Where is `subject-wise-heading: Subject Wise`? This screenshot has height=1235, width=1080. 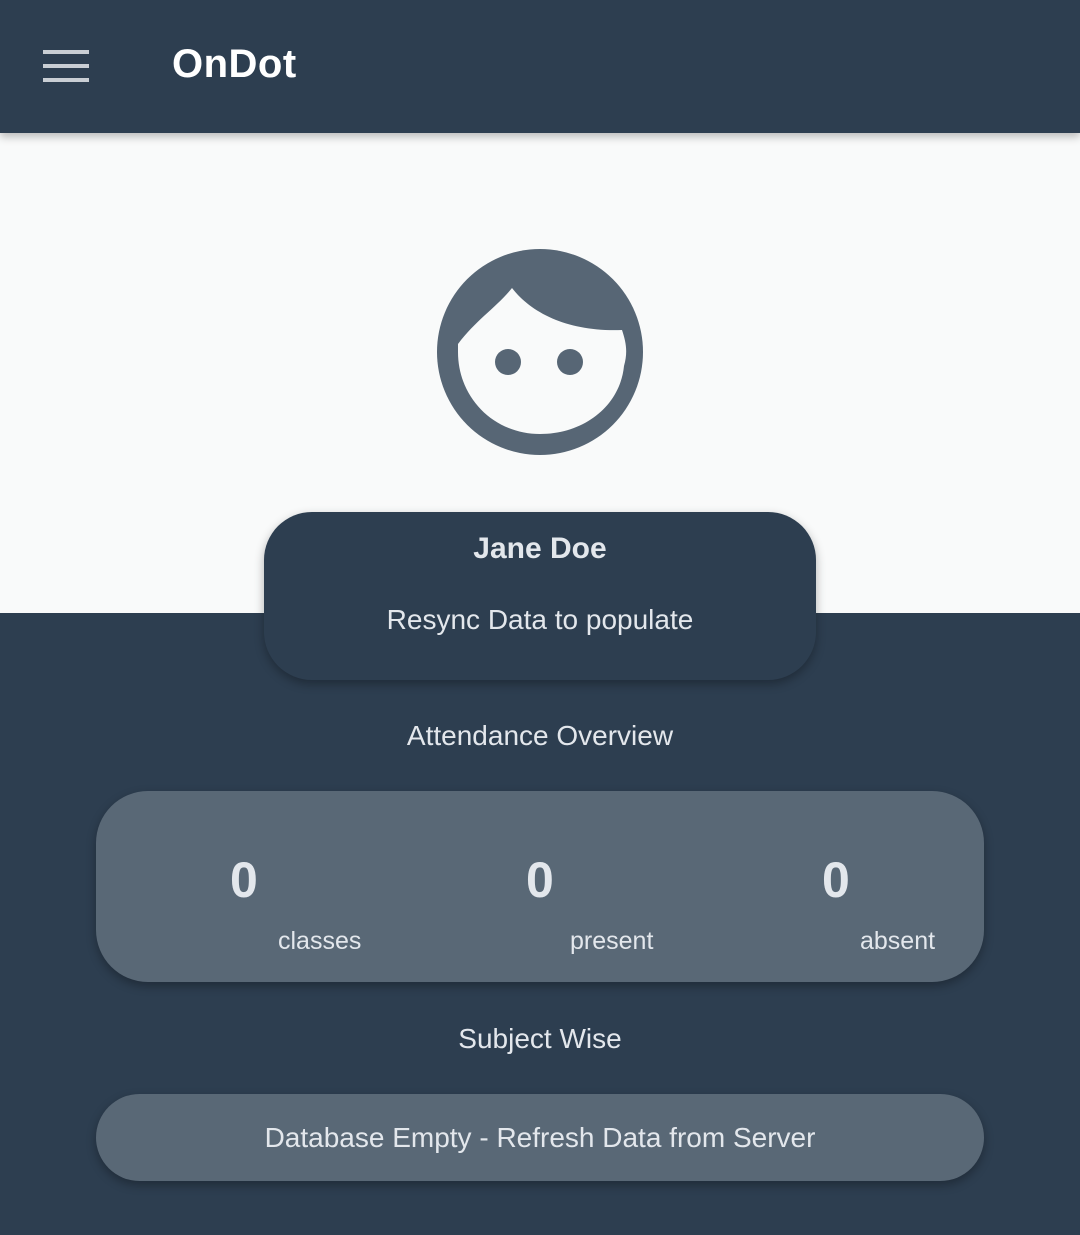 subject-wise-heading: Subject Wise is located at coordinates (540, 1038).